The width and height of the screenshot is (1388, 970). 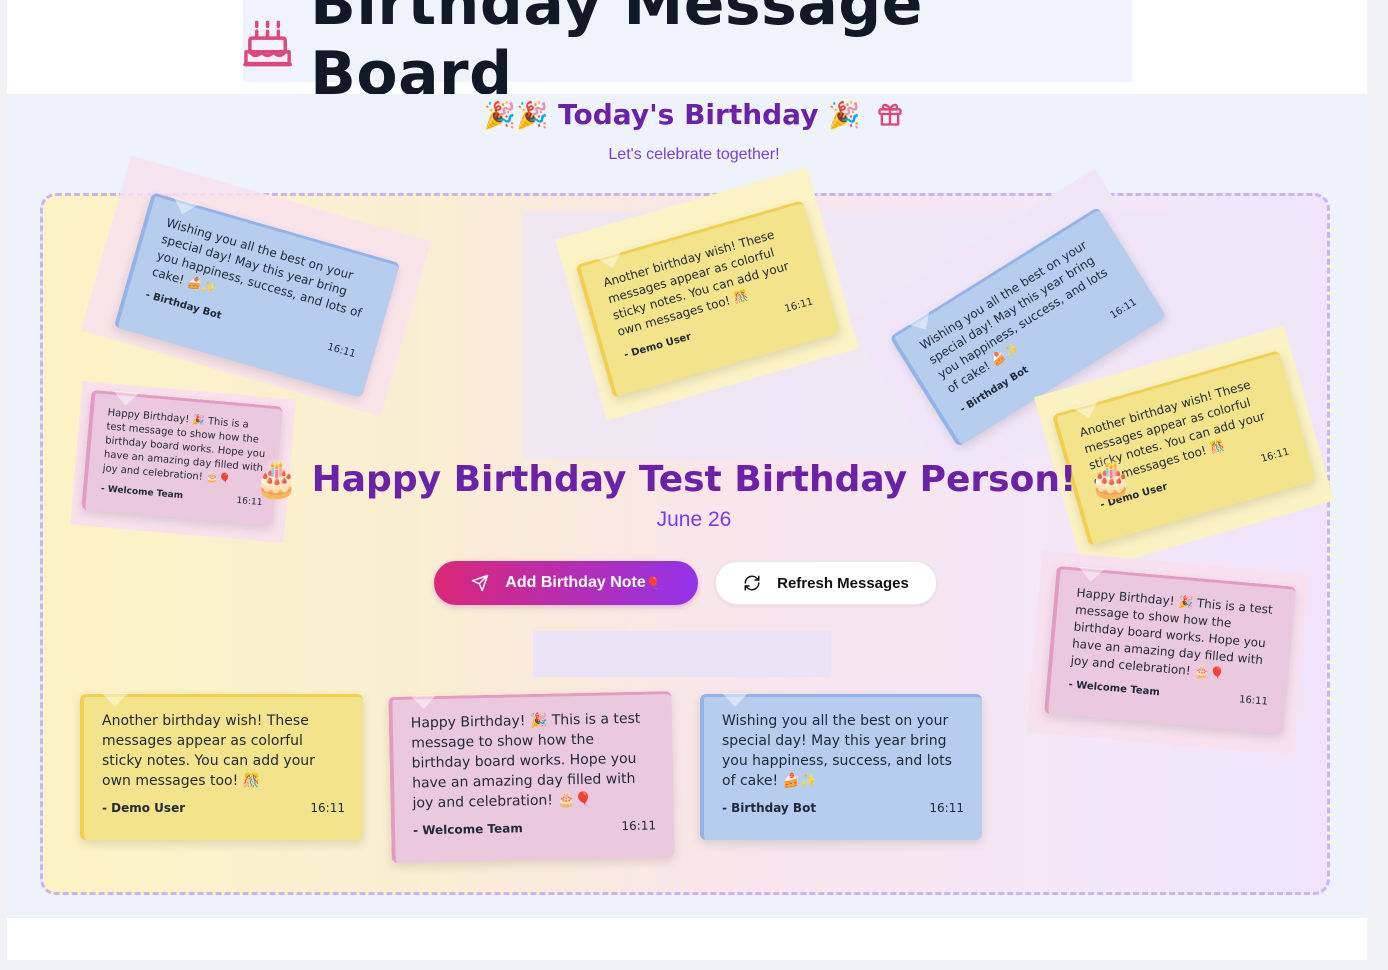 I want to click on note-author: - Birthday Bot, so click(x=769, y=808).